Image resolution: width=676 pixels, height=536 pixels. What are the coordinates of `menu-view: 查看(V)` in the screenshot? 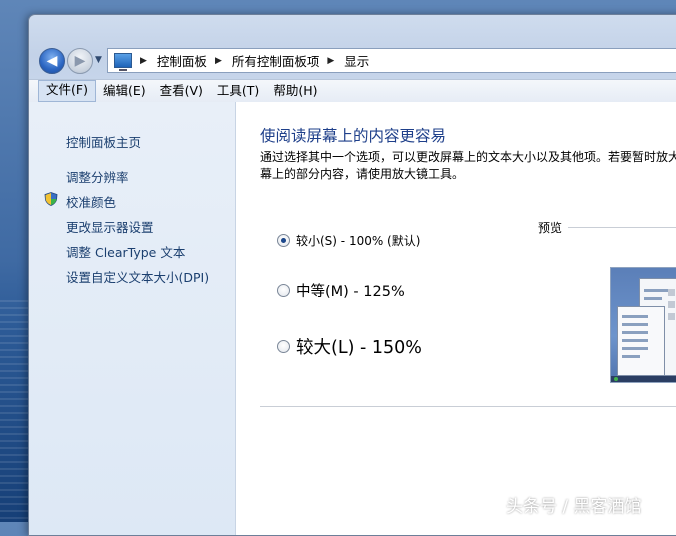 It's located at (181, 91).